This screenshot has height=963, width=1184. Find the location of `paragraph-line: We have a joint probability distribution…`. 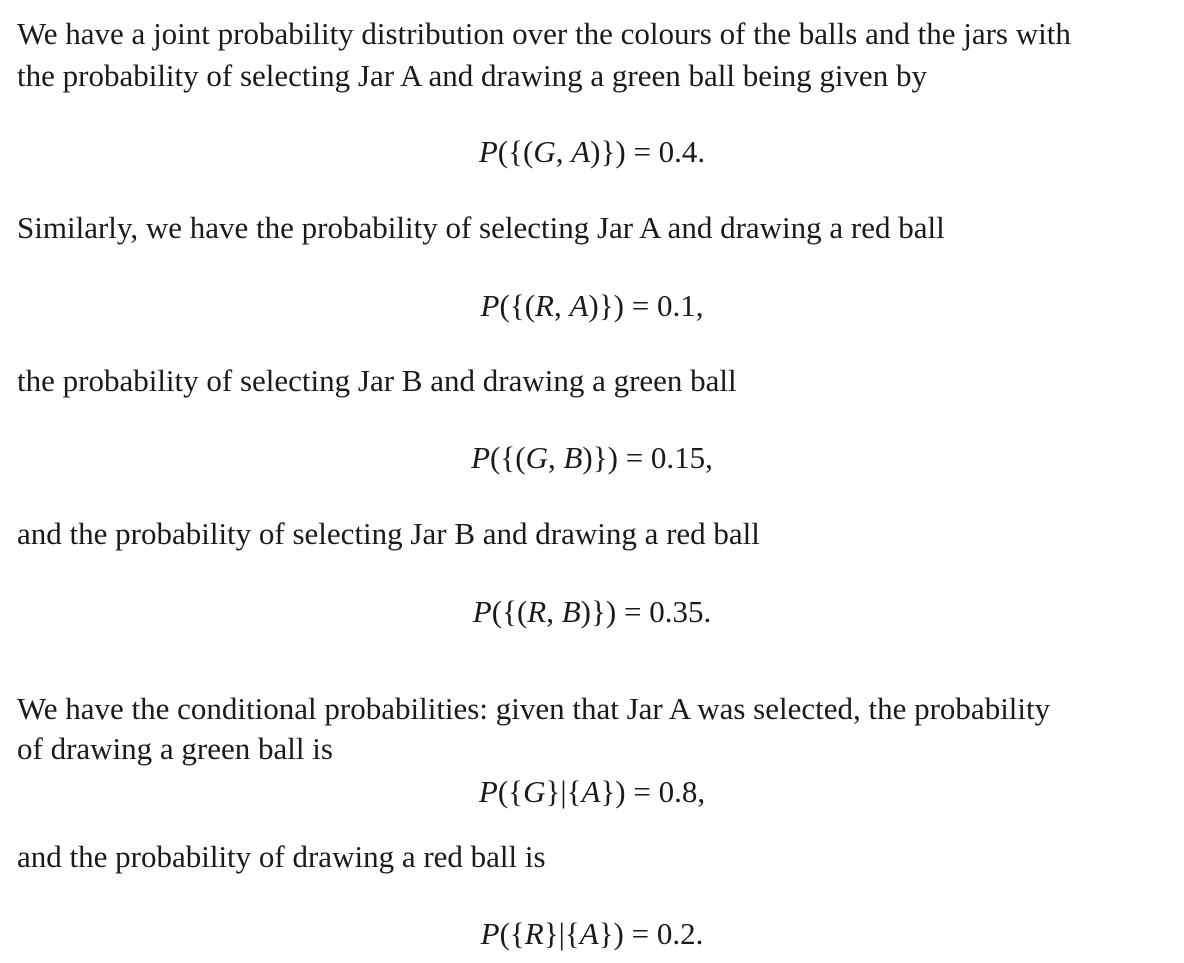

paragraph-line: We have a joint probability distribution… is located at coordinates (544, 33).